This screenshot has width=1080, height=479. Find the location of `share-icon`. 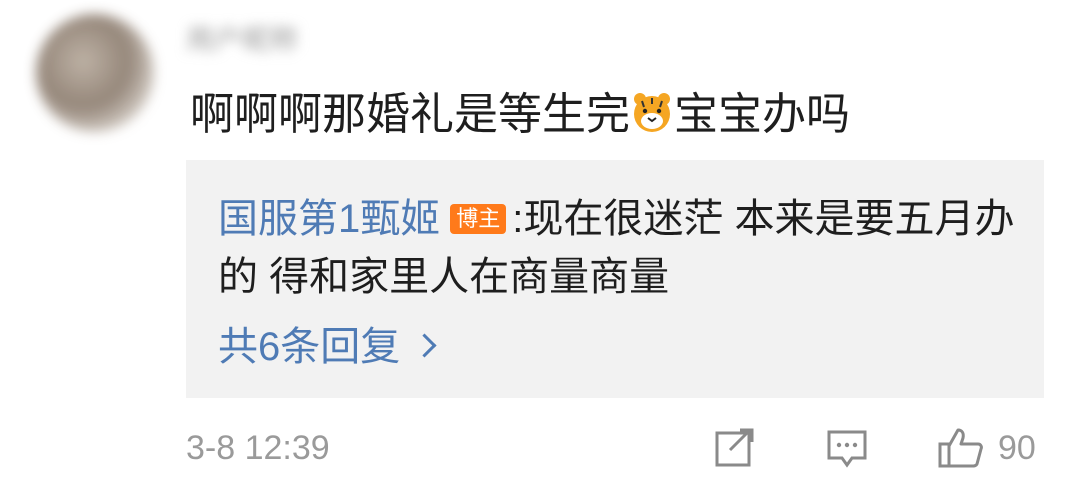

share-icon is located at coordinates (735, 448).